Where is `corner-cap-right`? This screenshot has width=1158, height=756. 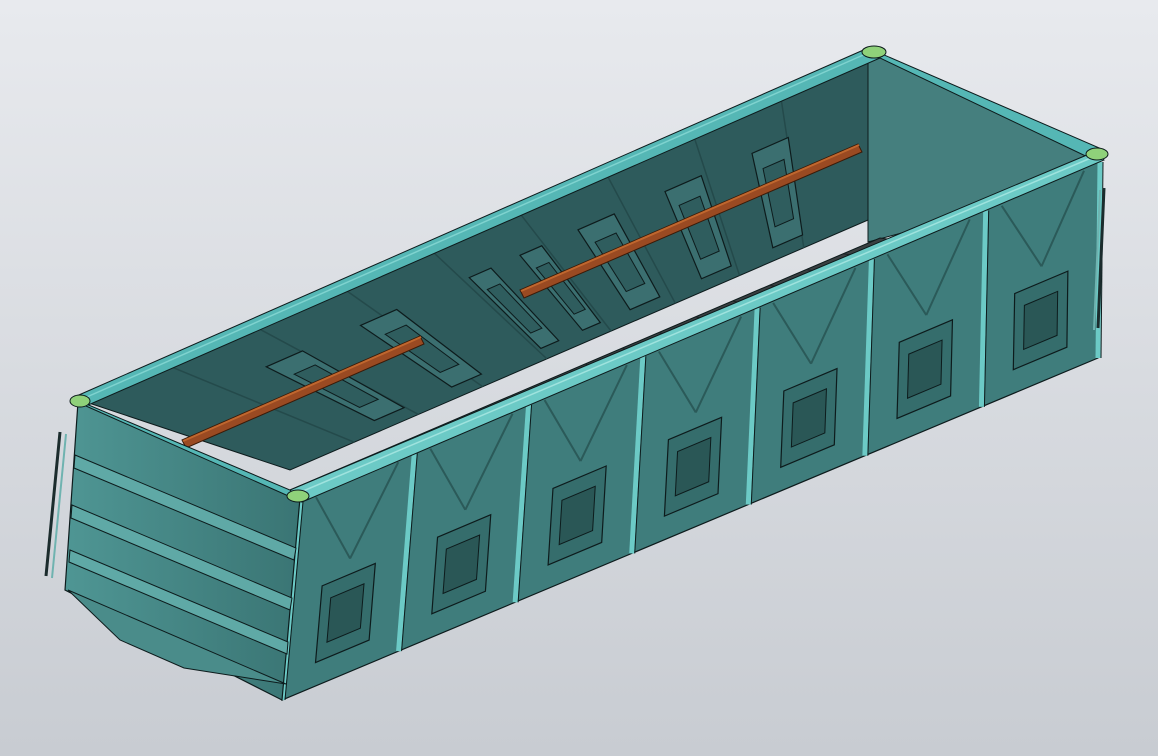
corner-cap-right is located at coordinates (1097, 154).